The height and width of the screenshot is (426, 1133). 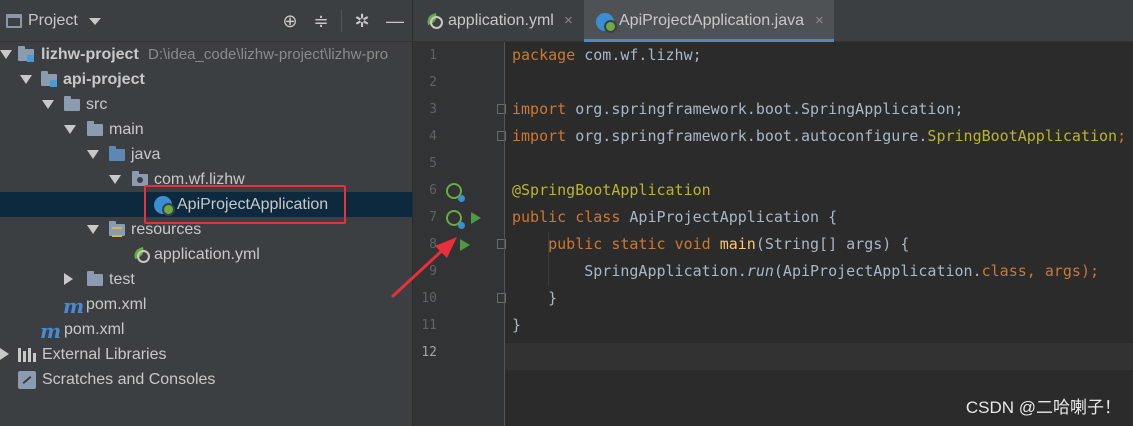 What do you see at coordinates (1022, 136) in the screenshot?
I see `annotation-name: SpringBootApplication` at bounding box center [1022, 136].